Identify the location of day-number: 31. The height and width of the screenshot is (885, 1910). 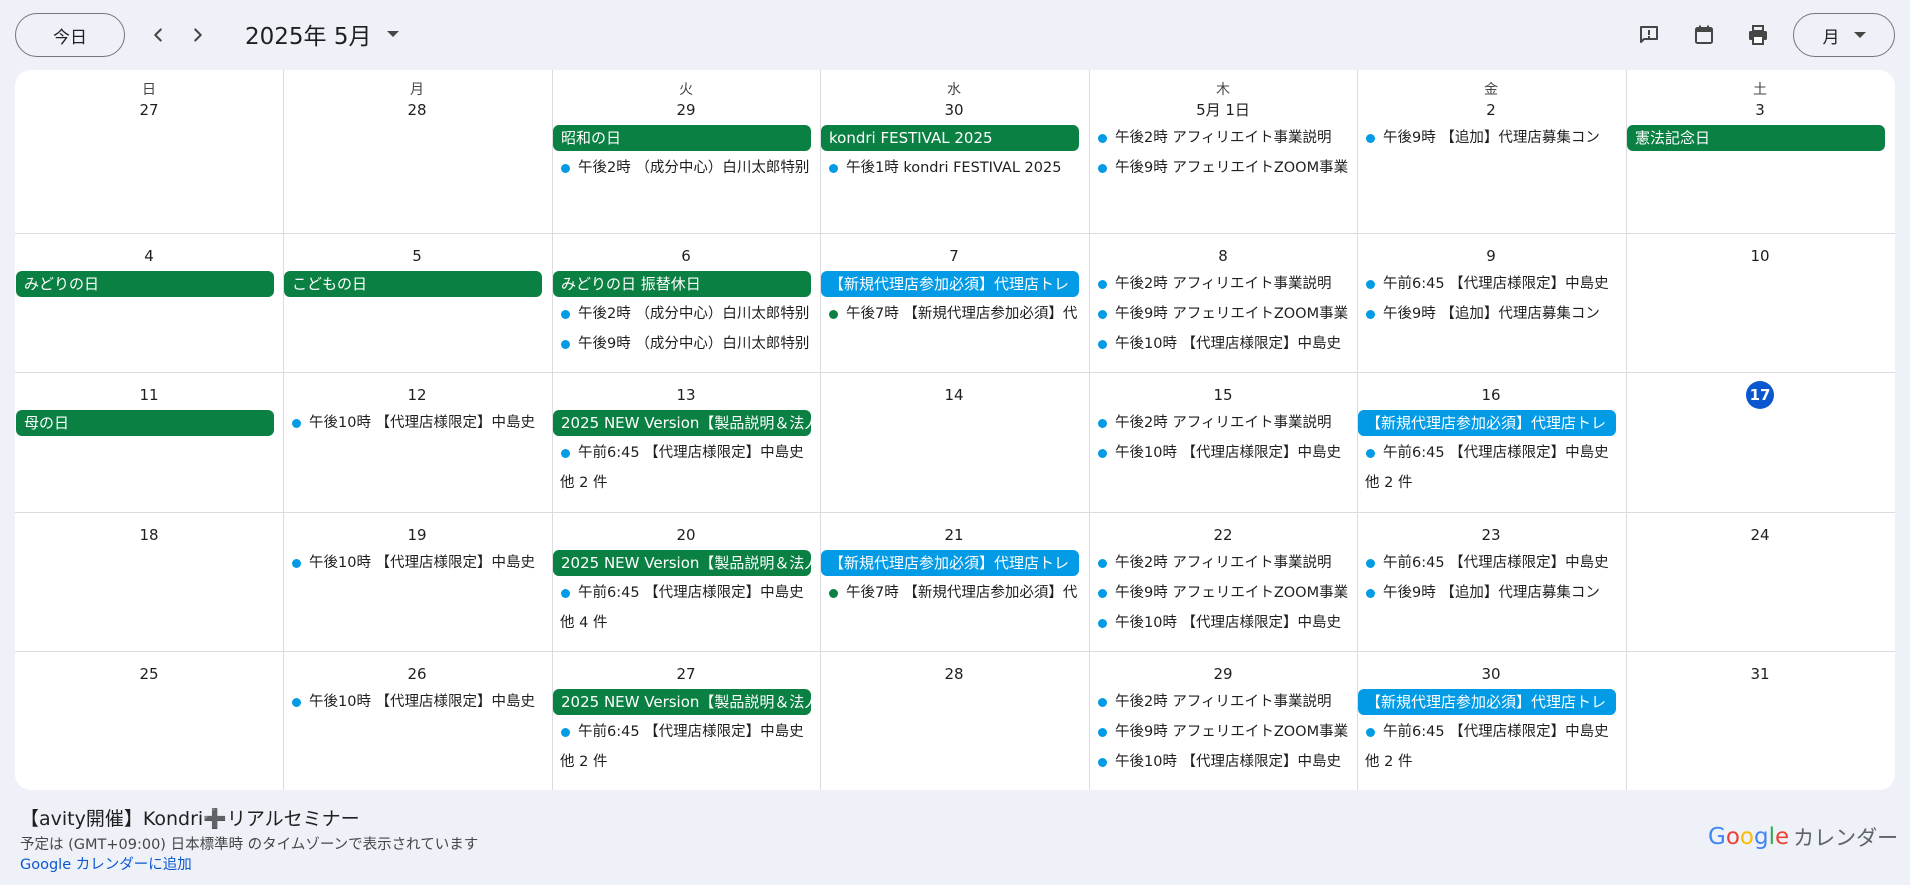
(1760, 674).